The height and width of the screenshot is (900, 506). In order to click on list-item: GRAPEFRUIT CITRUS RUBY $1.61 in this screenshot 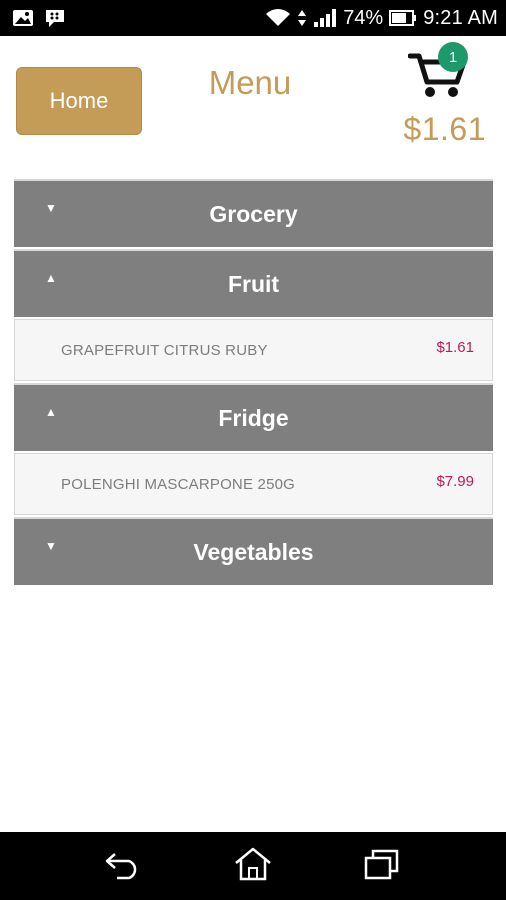, I will do `click(253, 350)`.